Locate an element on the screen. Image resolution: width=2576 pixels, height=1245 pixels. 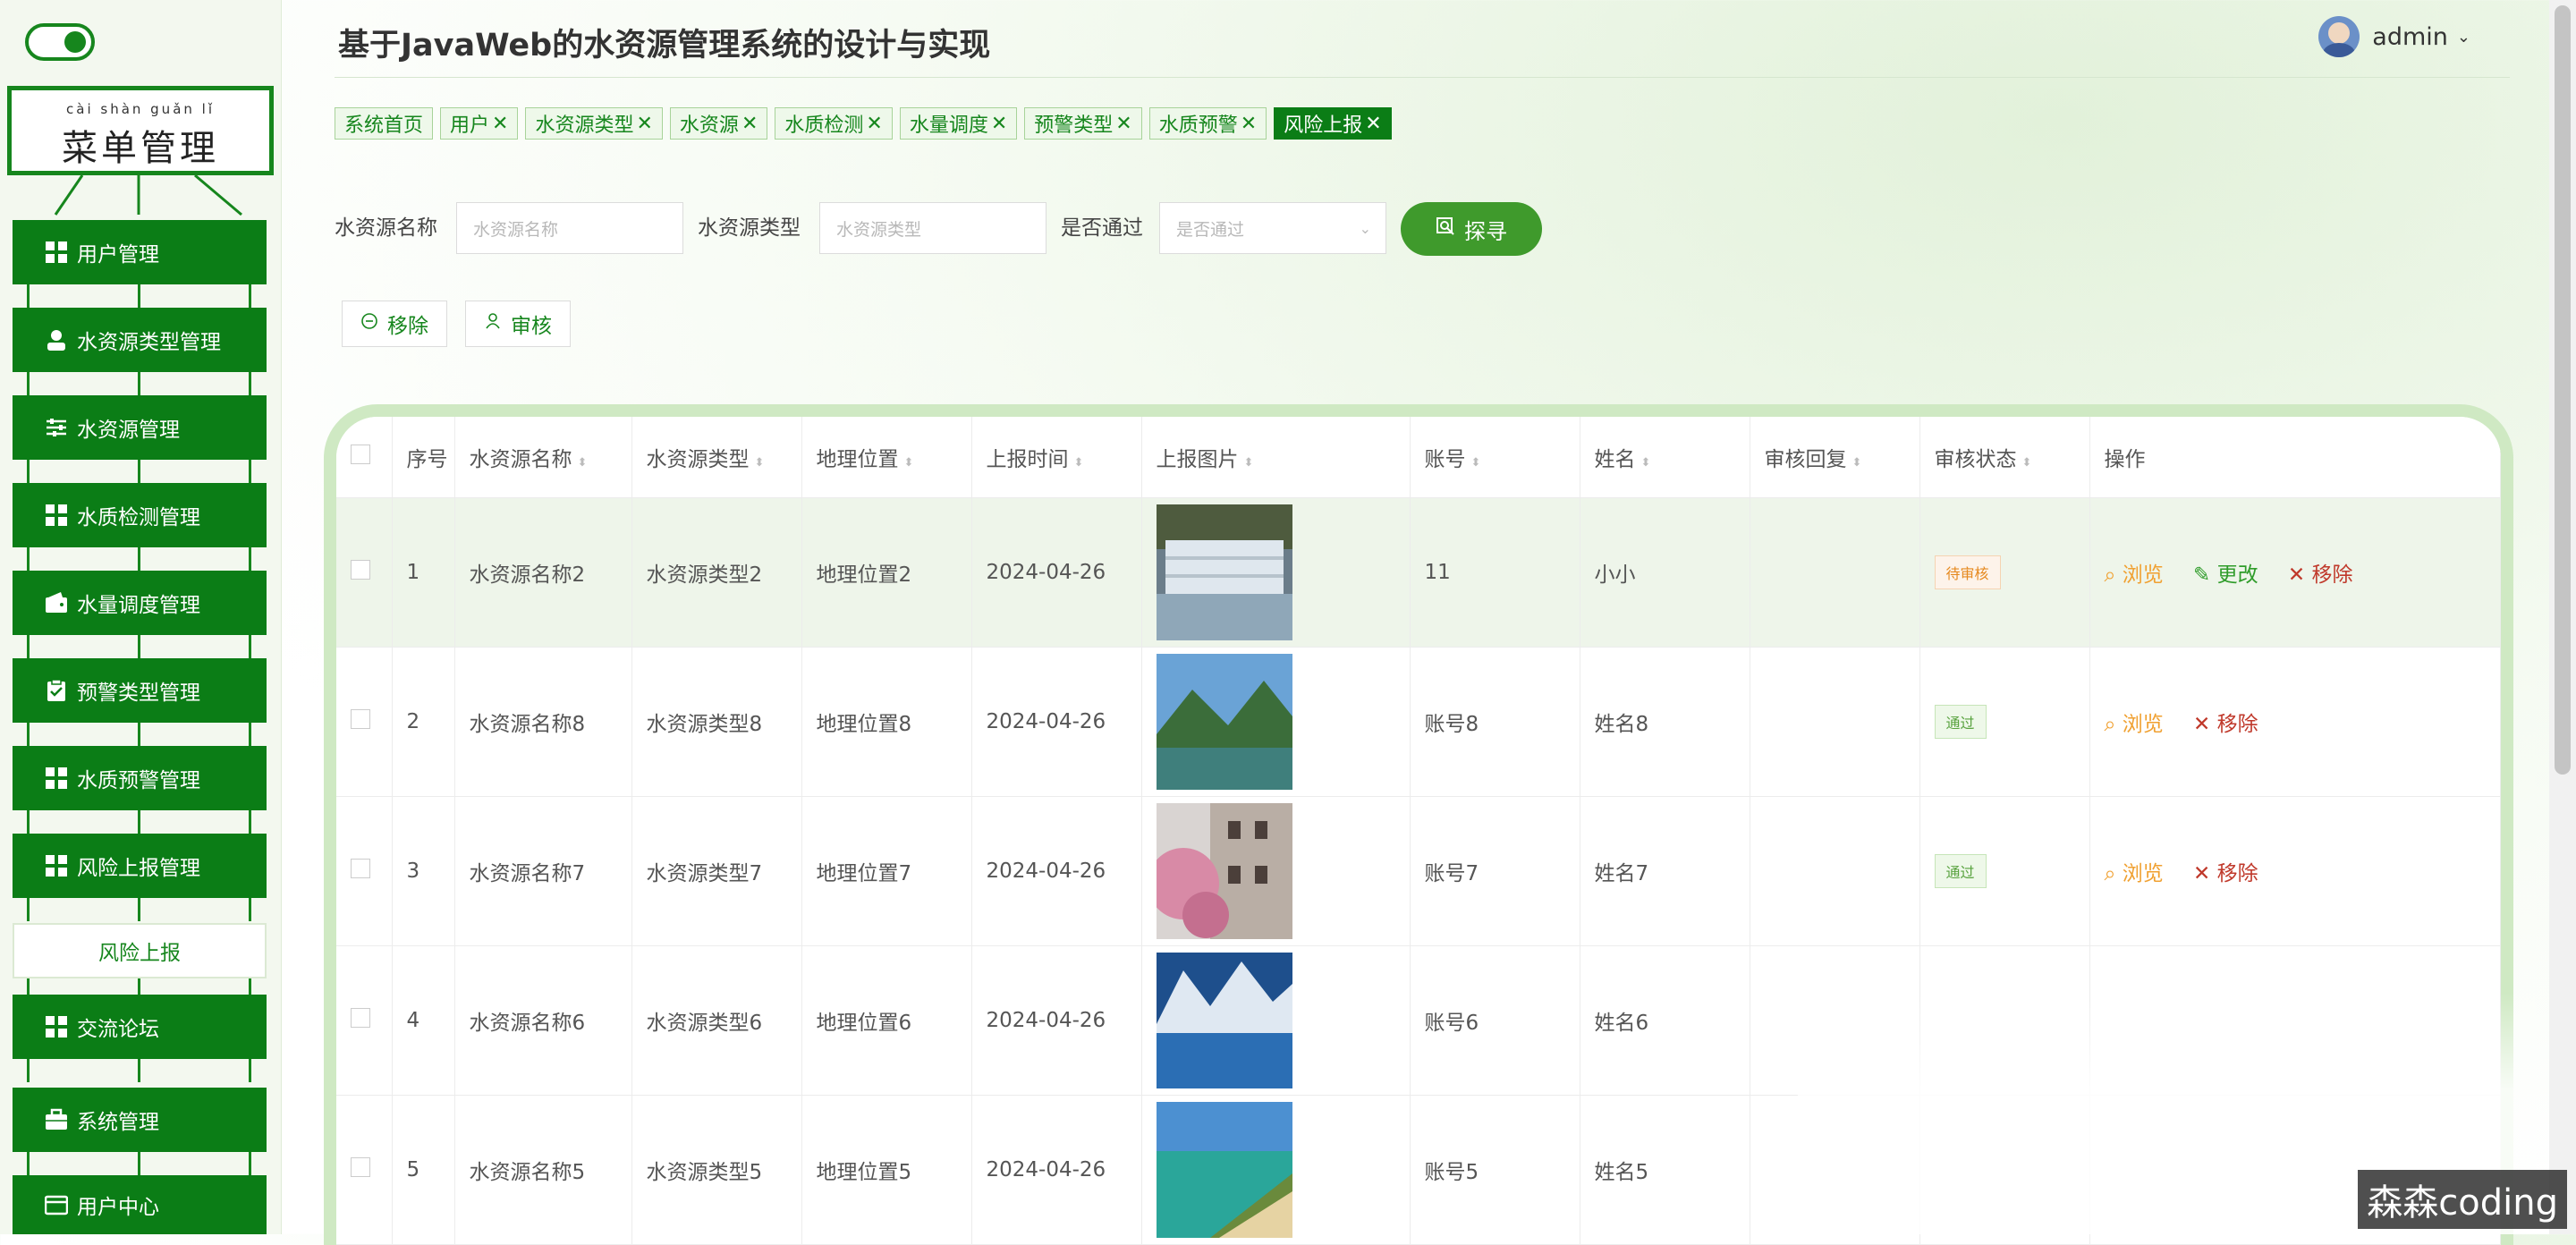
tab-label: 风险上报 is located at coordinates (1323, 126).